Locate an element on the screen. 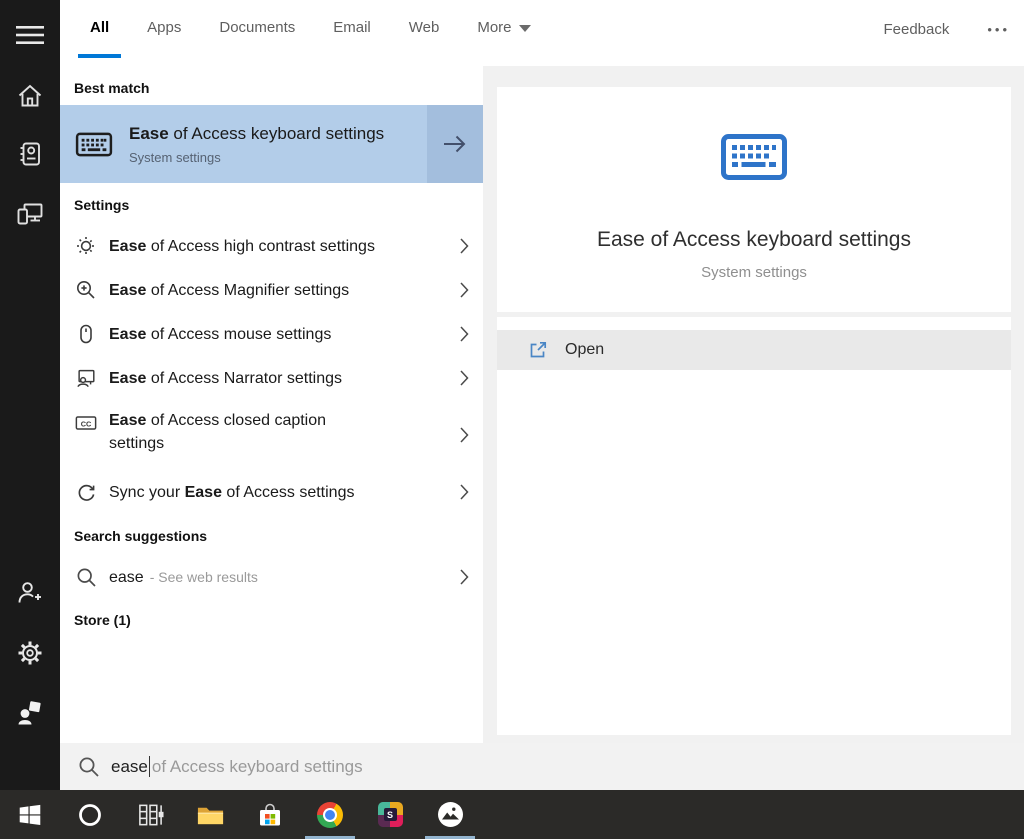 This screenshot has height=839, width=1024. suggestion-label: ease - See web results is located at coordinates (183, 577).